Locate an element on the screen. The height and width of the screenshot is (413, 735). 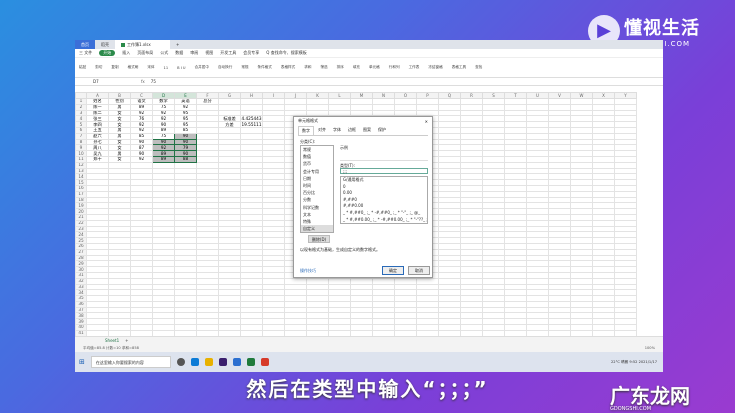
ribbon-button: 工作表 is located at coordinates (414, 67).